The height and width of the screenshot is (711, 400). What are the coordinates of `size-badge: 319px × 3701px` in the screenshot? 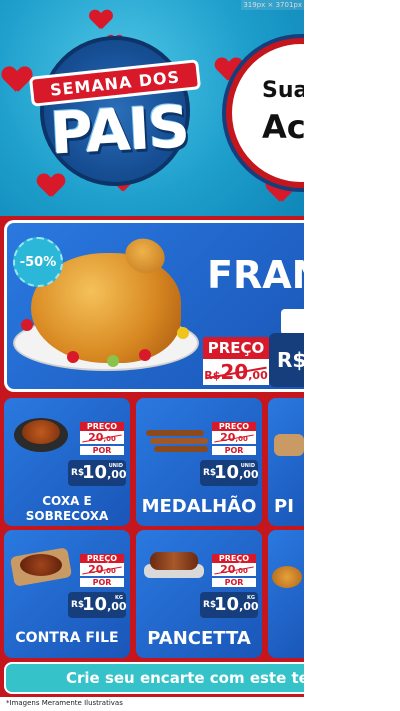 It's located at (272, 5).